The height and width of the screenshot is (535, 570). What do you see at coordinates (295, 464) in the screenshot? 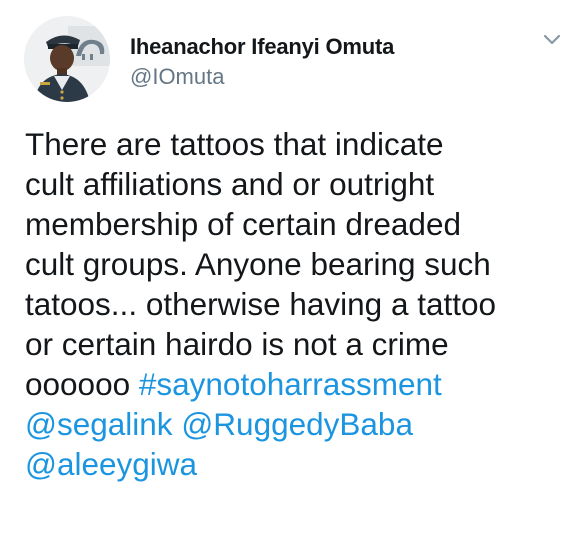
I see `tweet-text-line: @aleeygiwa` at bounding box center [295, 464].